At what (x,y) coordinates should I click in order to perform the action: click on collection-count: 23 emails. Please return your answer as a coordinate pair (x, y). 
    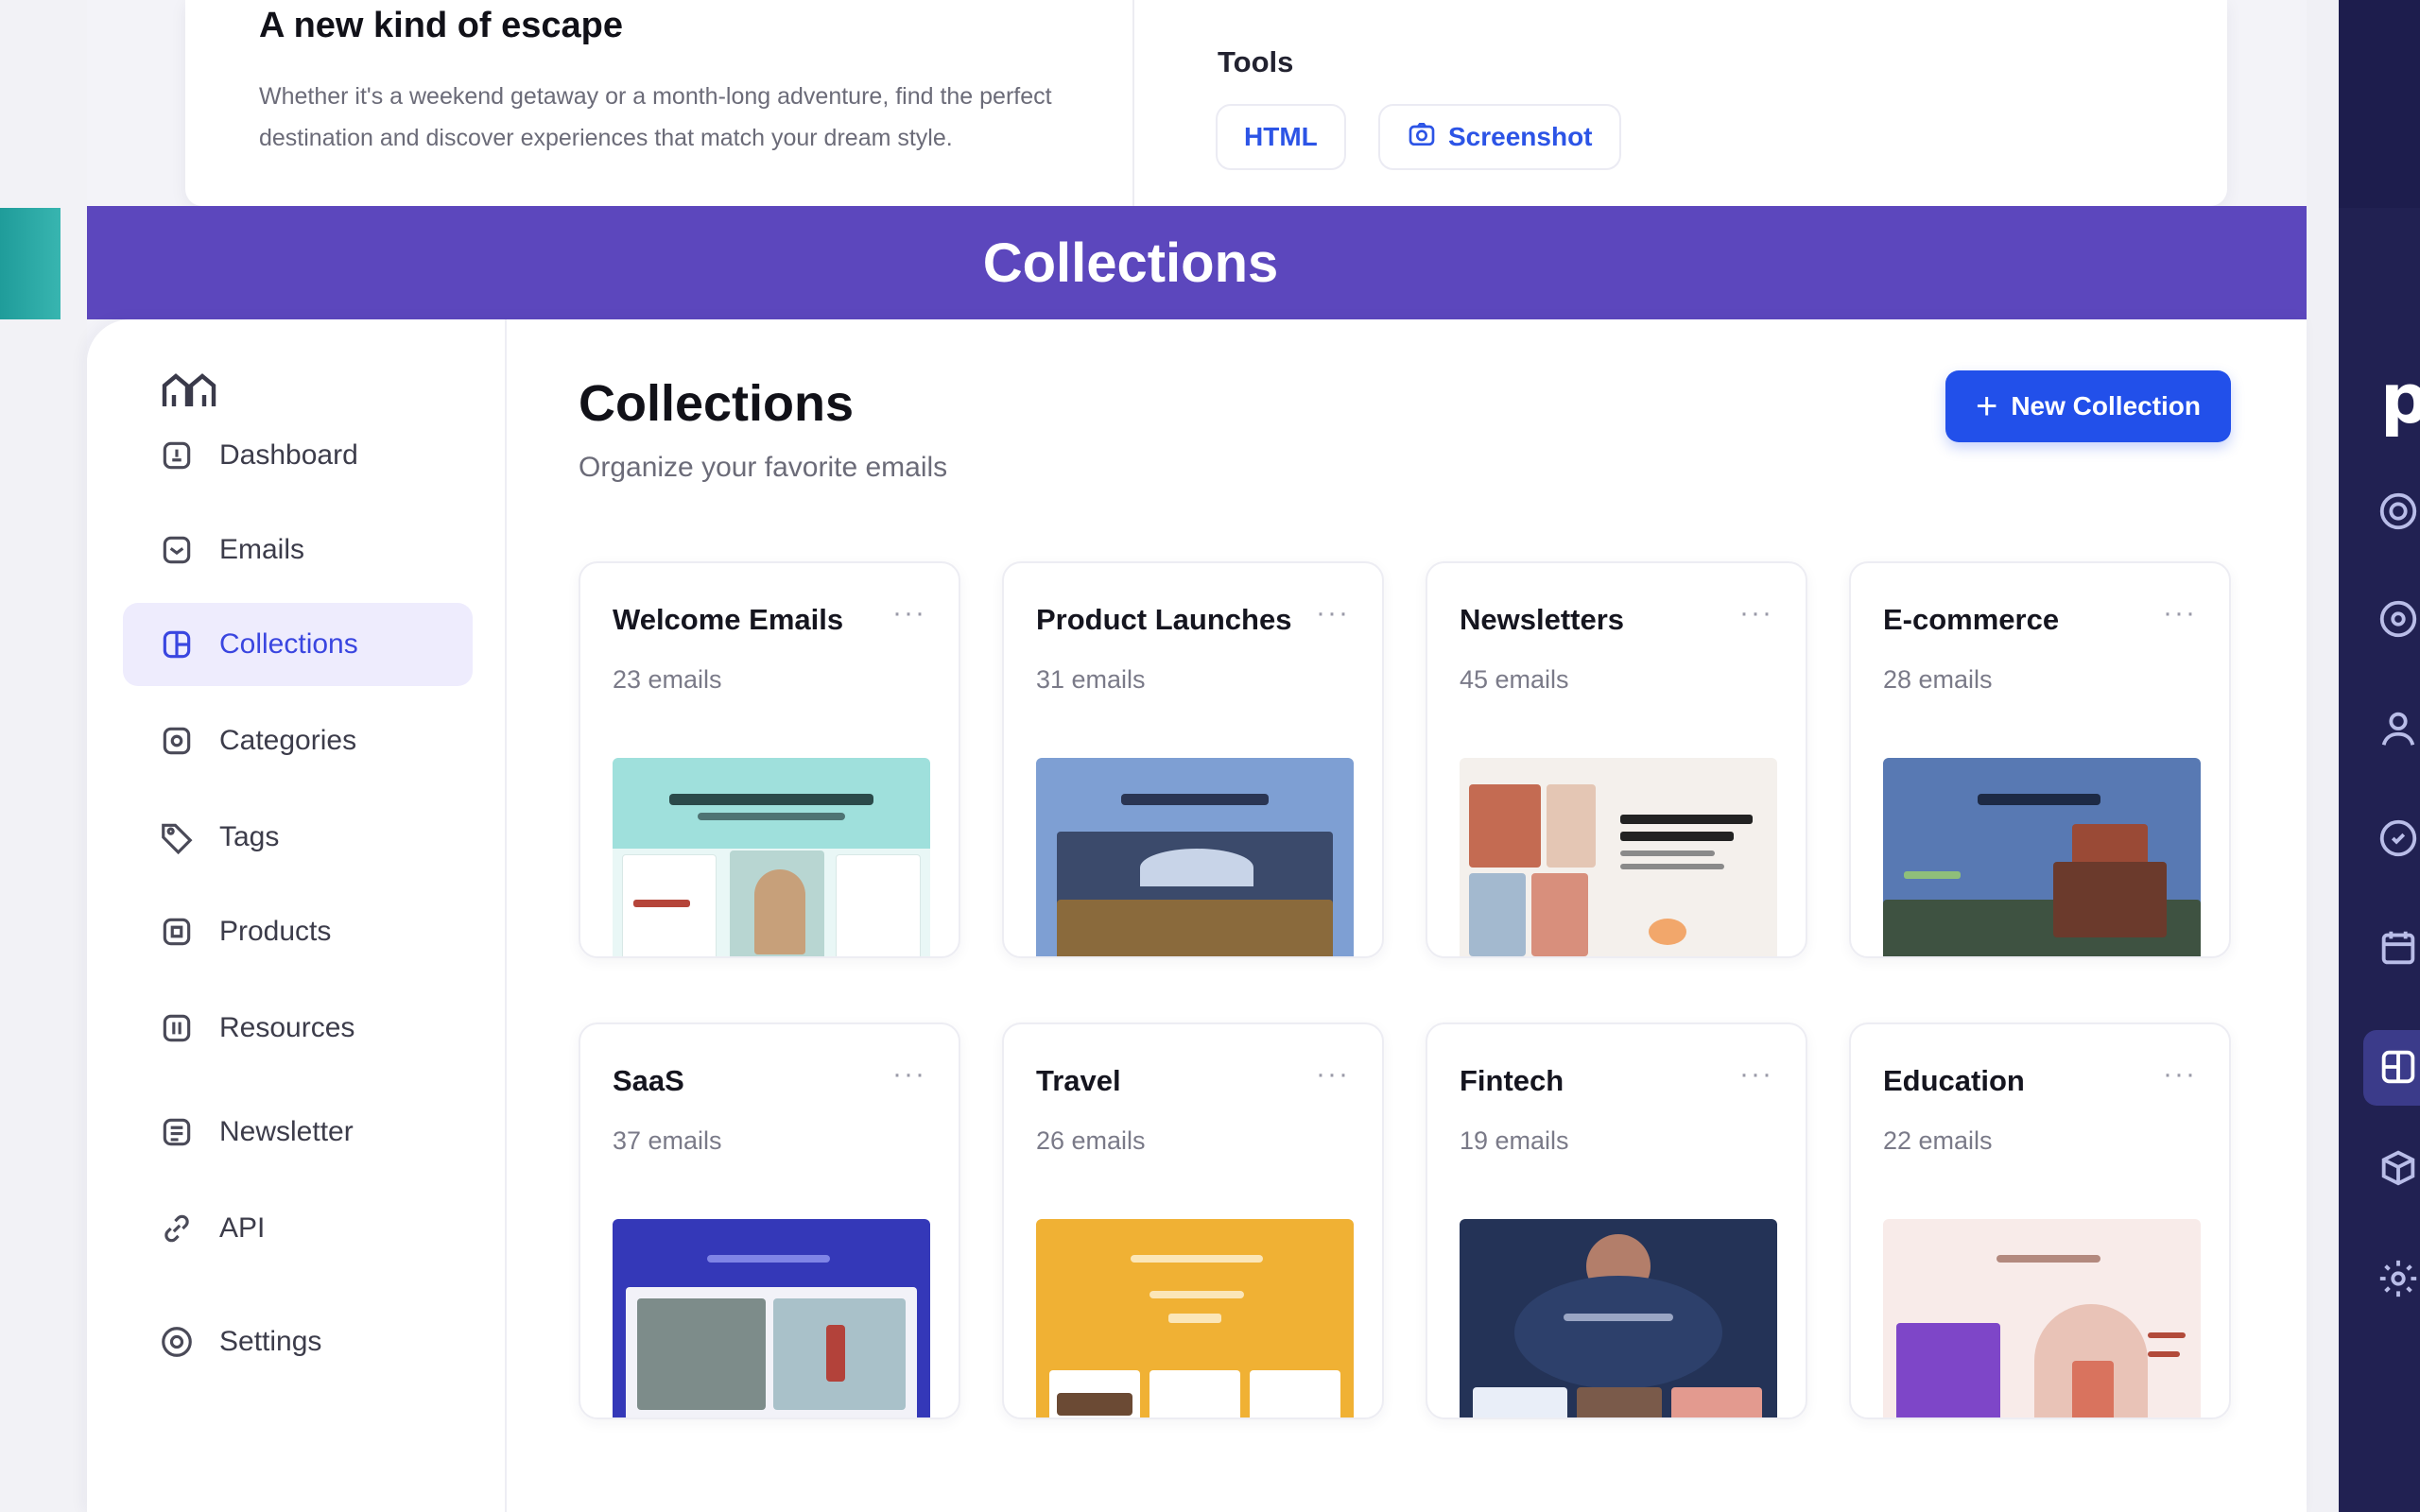
    Looking at the image, I should click on (667, 679).